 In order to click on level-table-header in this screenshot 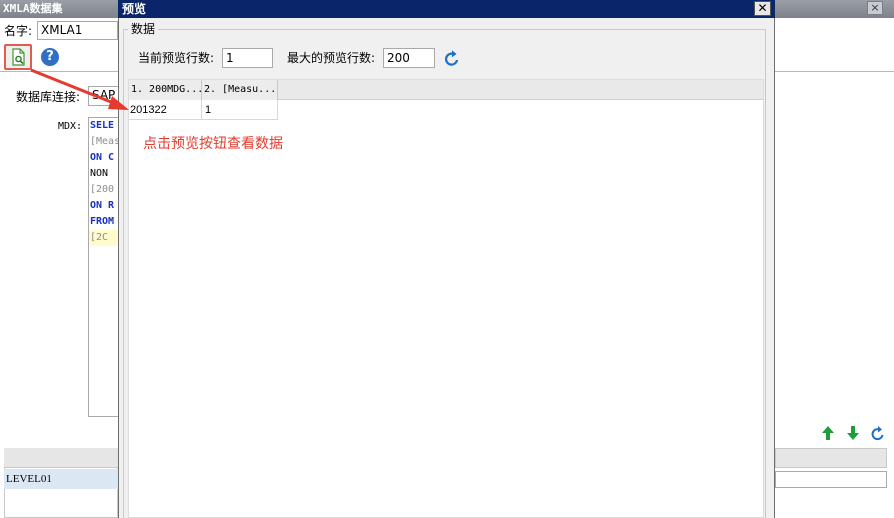, I will do `click(61, 458)`.